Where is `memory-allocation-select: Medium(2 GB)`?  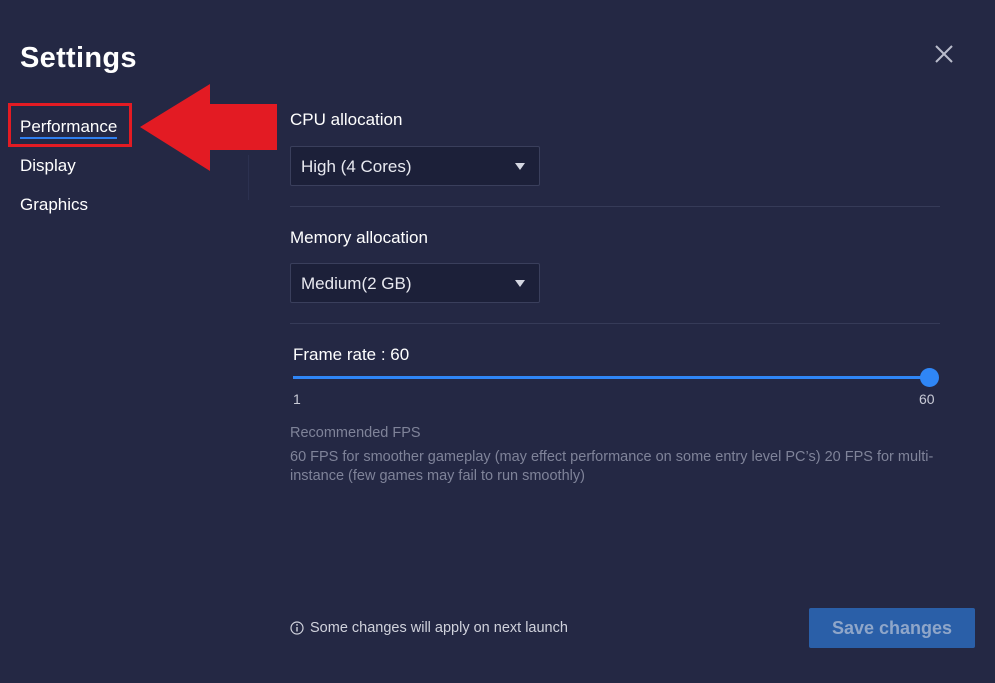
memory-allocation-select: Medium(2 GB) is located at coordinates (415, 283).